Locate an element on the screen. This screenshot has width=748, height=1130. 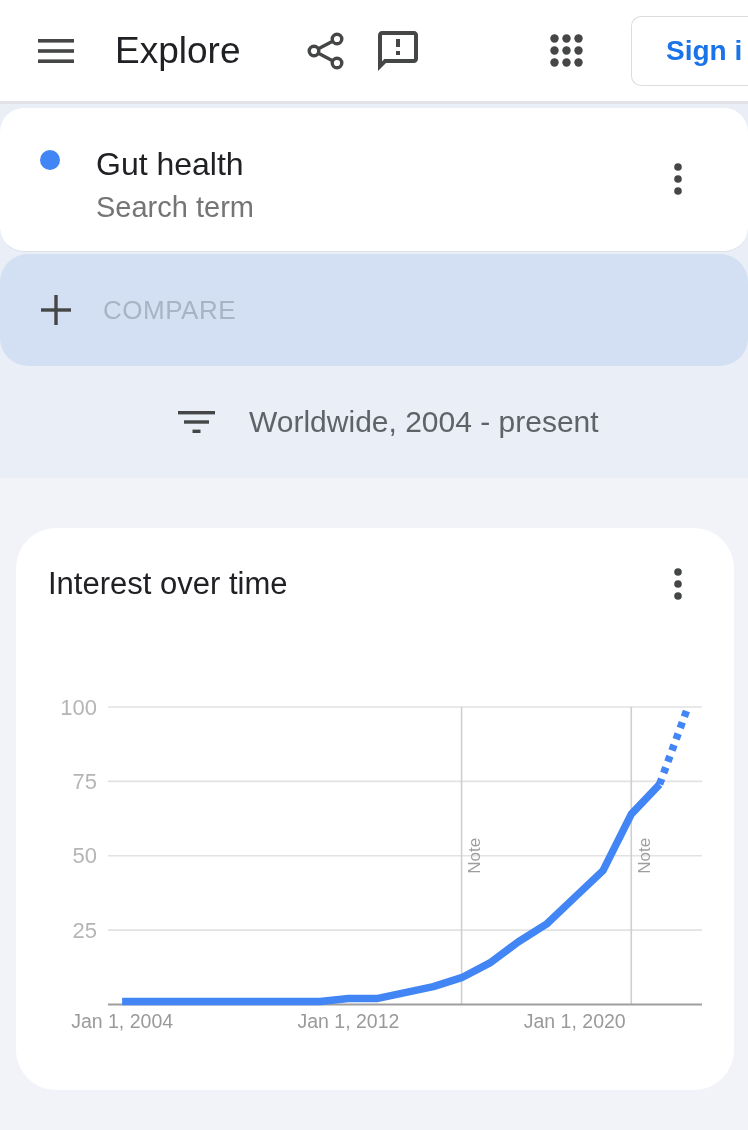
page-title: Explore is located at coordinates (178, 50).